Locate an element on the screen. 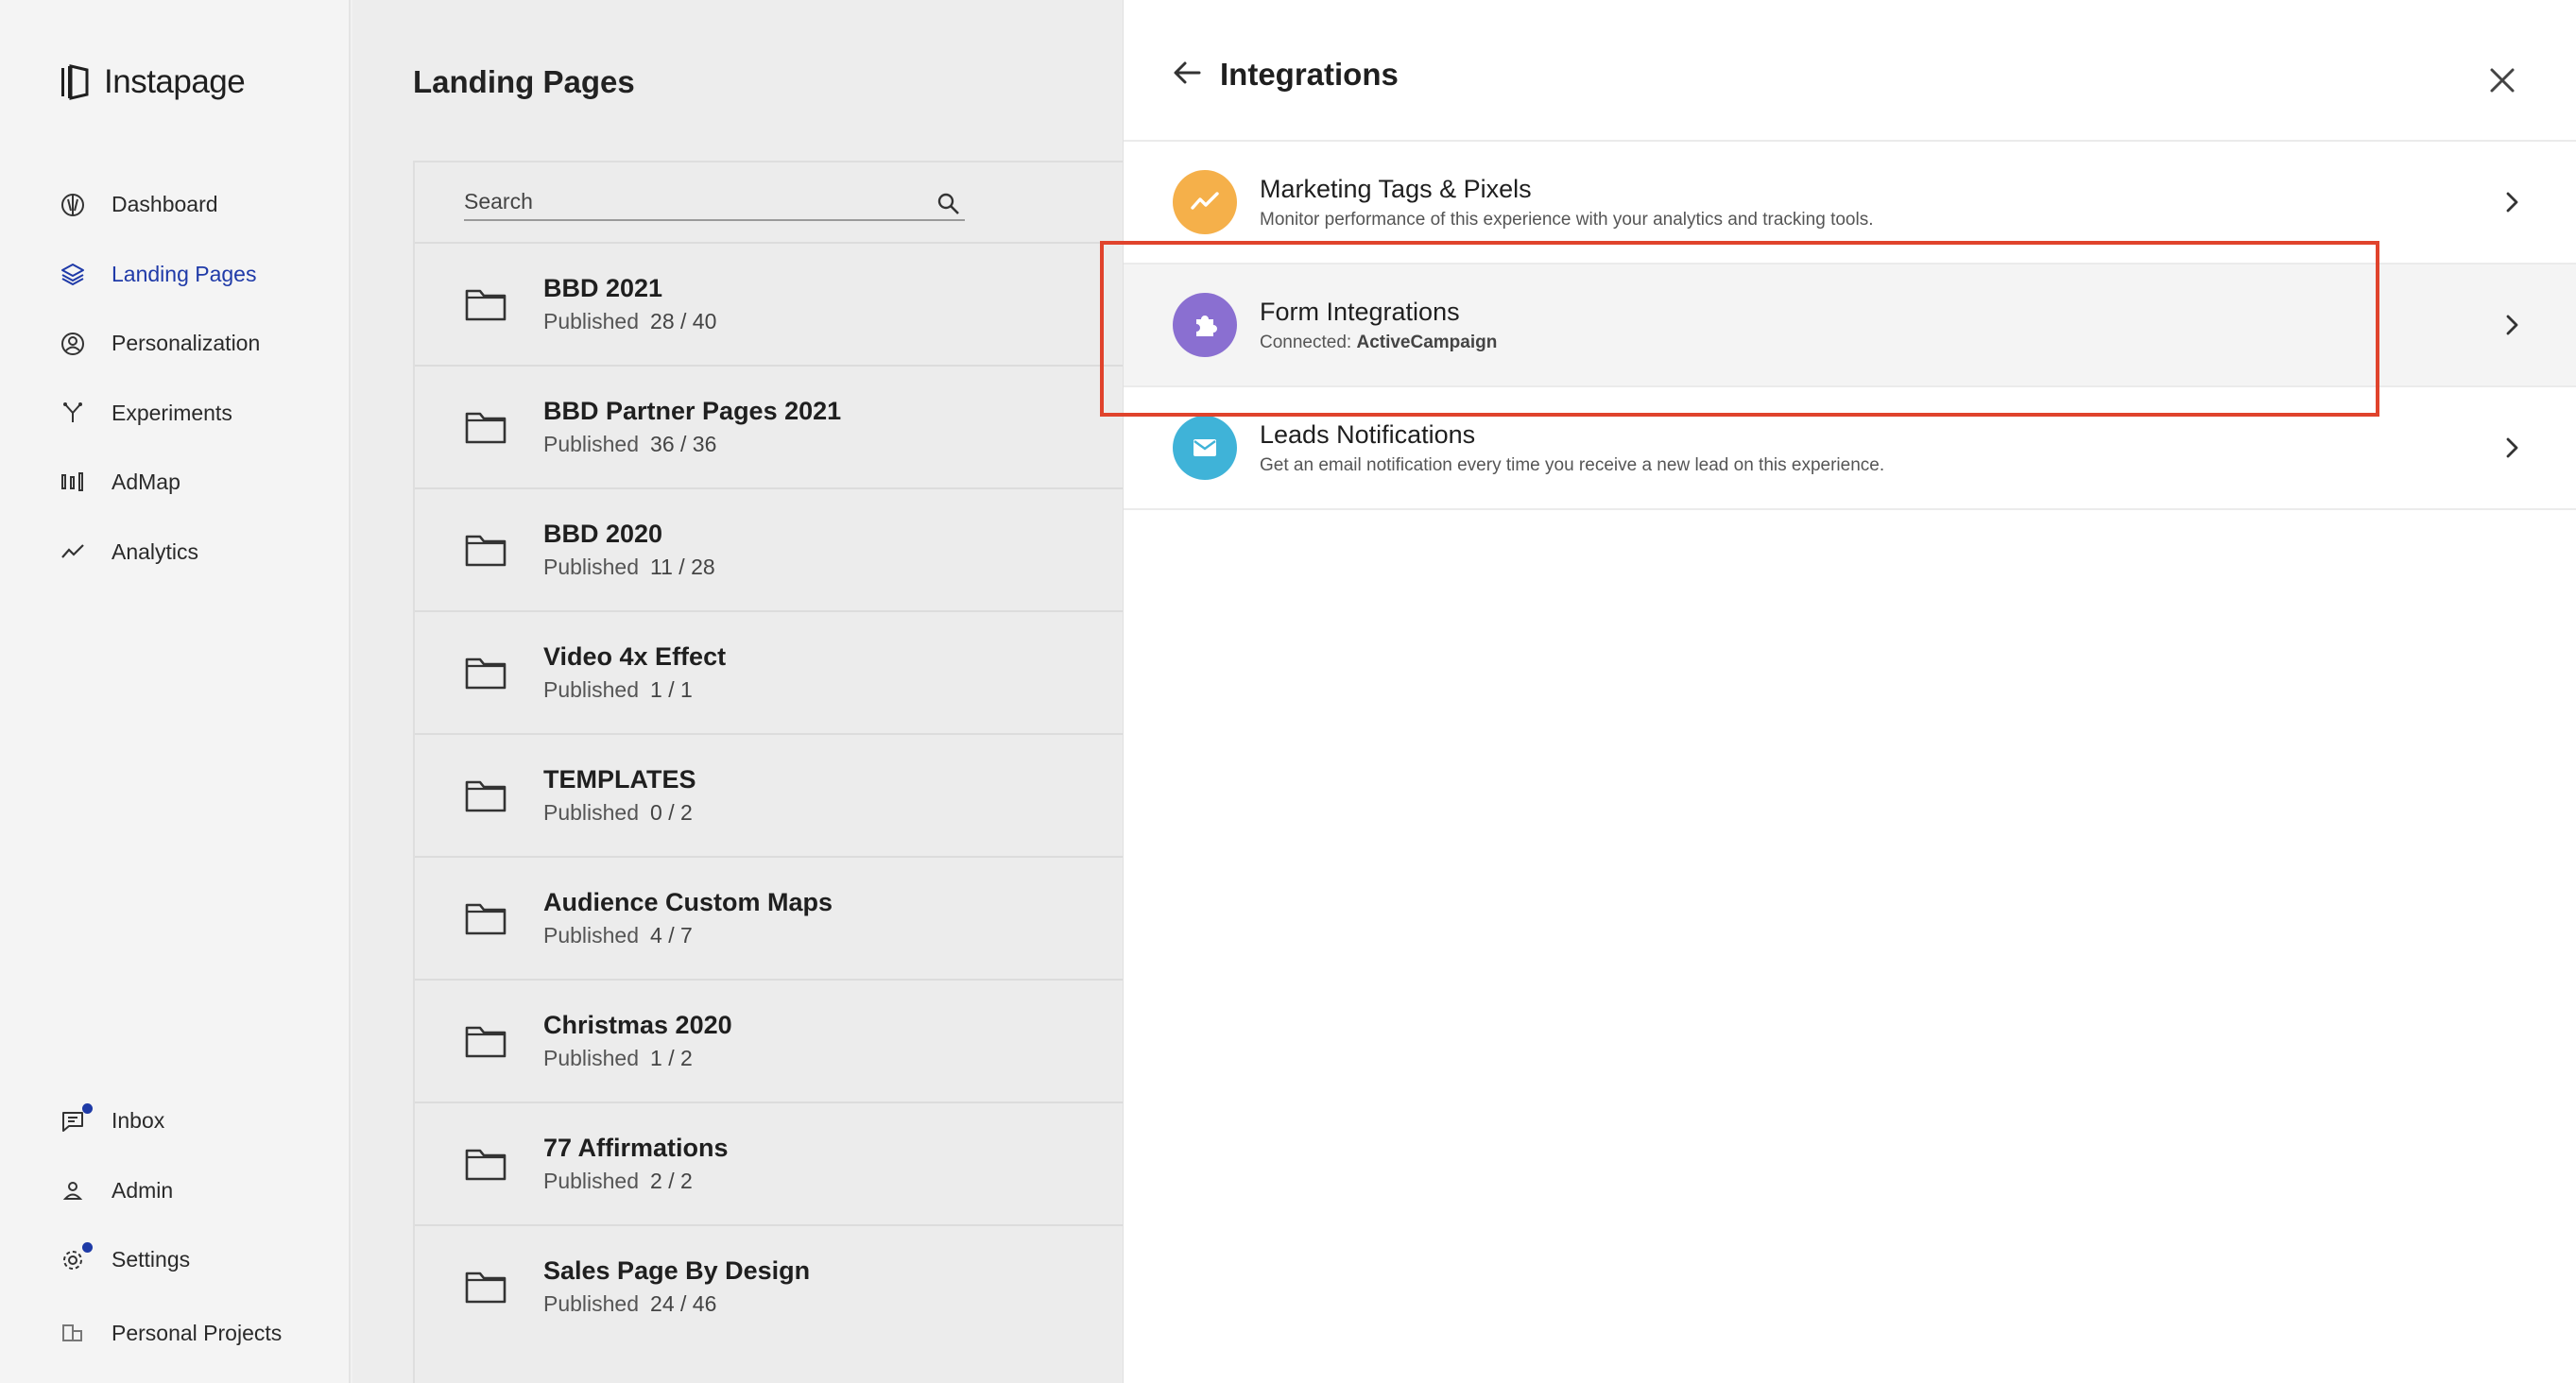 Image resolution: width=2576 pixels, height=1383 pixels. published-count: 1 / 1 is located at coordinates (671, 690).